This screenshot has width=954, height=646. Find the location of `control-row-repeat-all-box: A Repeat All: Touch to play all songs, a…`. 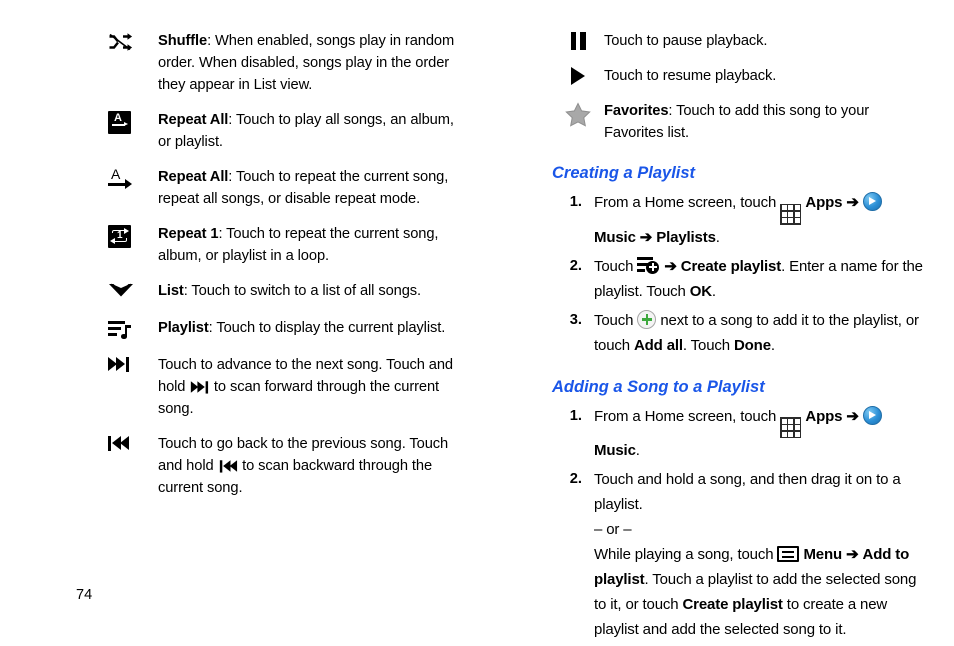

control-row-repeat-all-box: A Repeat All: Touch to play all songs, a… is located at coordinates (284, 131).